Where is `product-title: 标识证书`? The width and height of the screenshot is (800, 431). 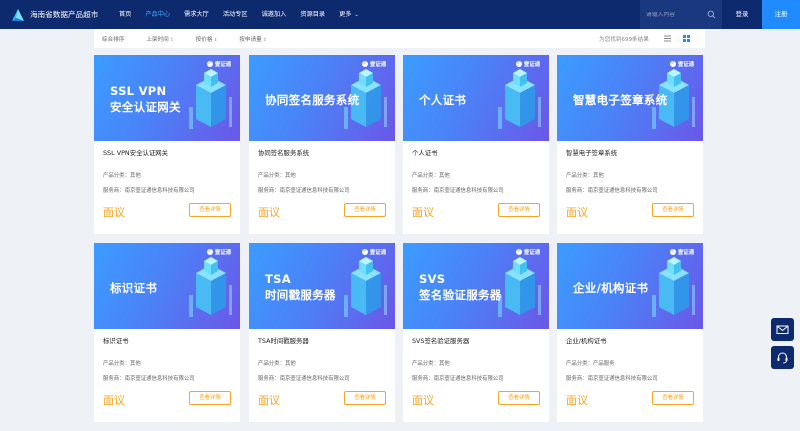 product-title: 标识证书 is located at coordinates (116, 340).